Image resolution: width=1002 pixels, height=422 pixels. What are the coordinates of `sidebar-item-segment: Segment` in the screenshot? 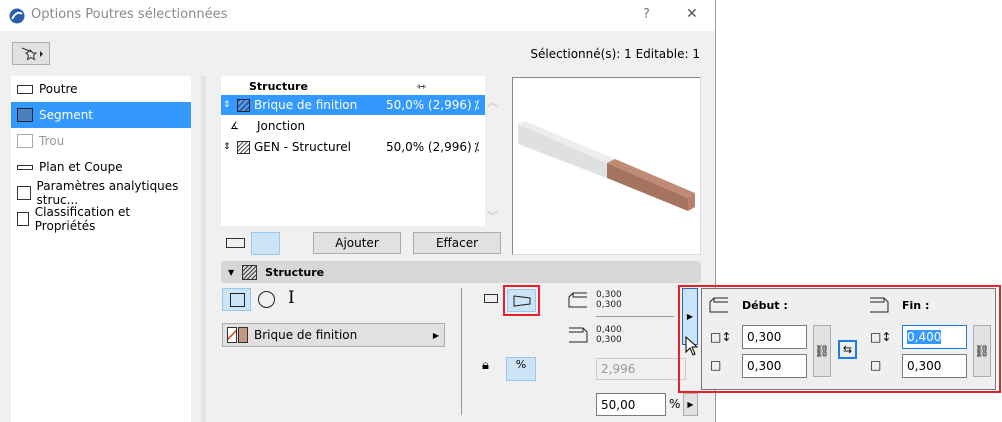 It's located at (101, 115).